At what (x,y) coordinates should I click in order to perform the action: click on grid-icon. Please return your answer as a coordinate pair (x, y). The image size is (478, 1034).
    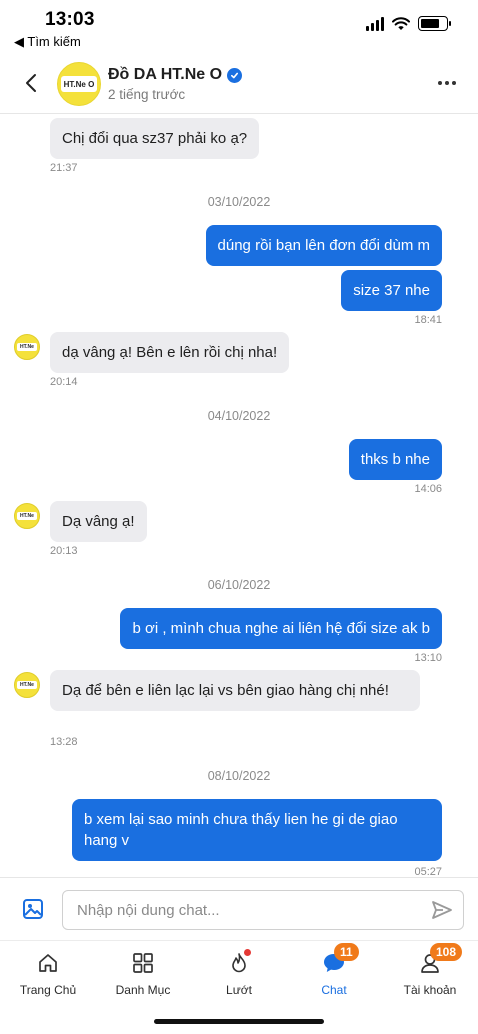
    Looking at the image, I should click on (143, 963).